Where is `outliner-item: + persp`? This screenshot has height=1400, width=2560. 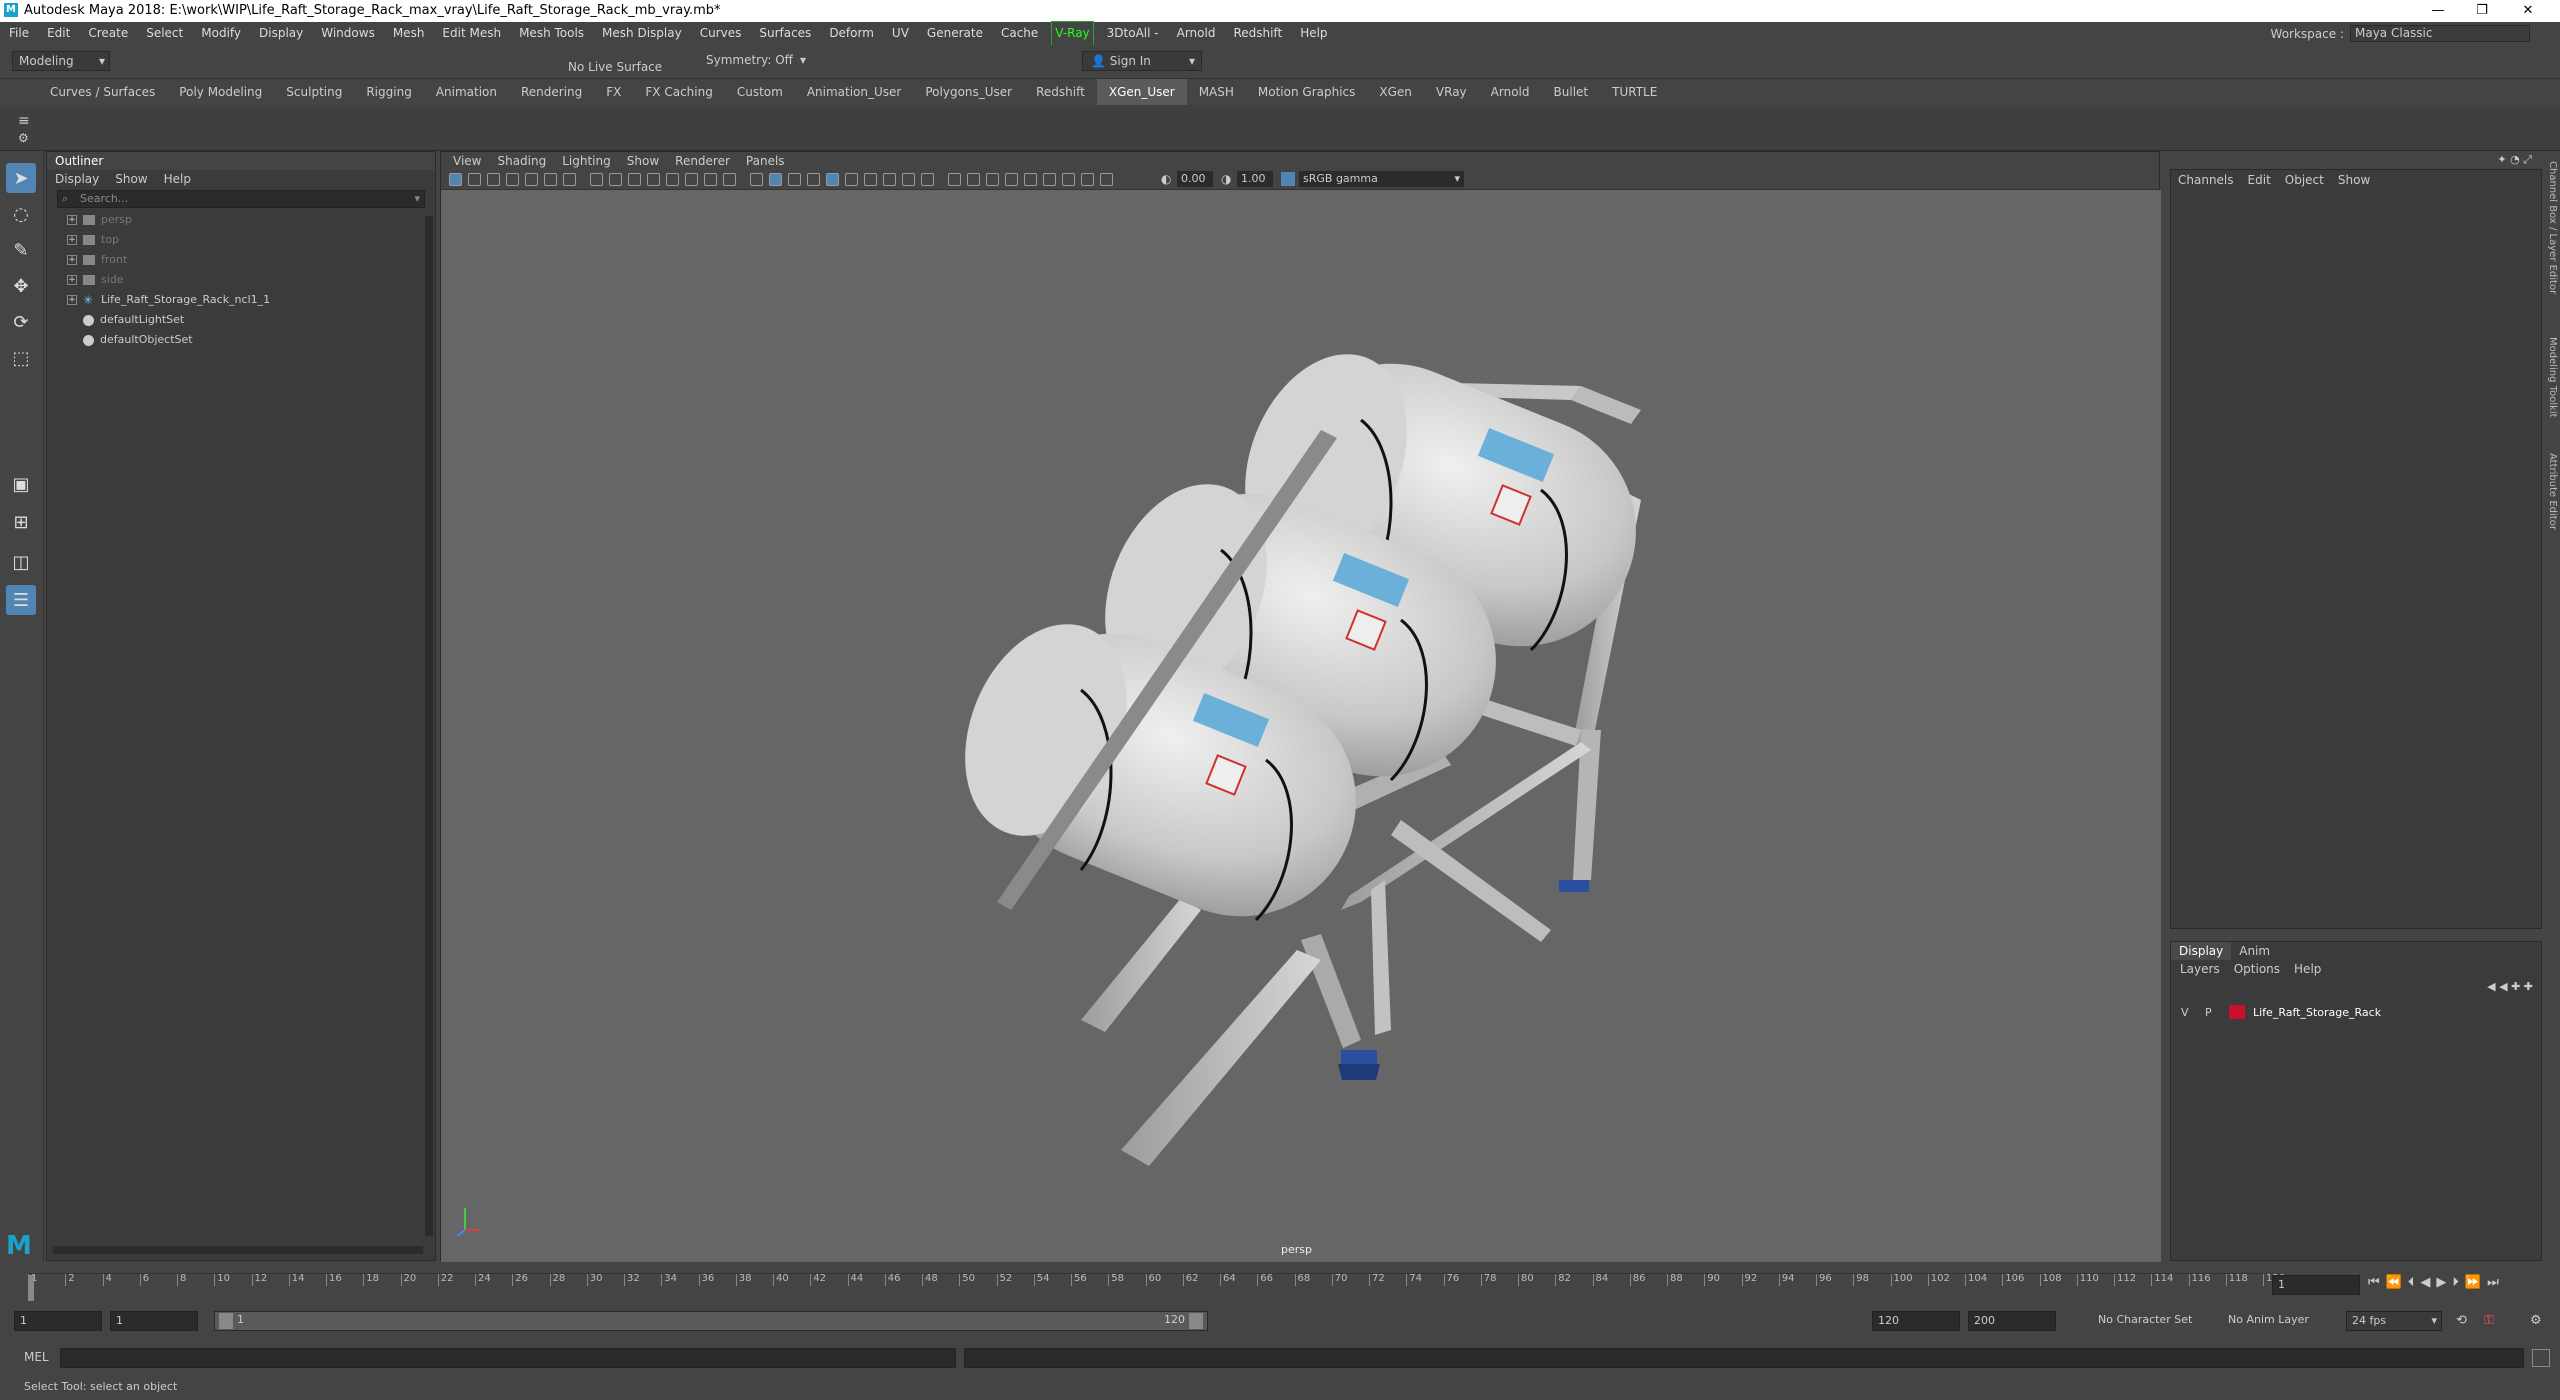 outliner-item: + persp is located at coordinates (241, 220).